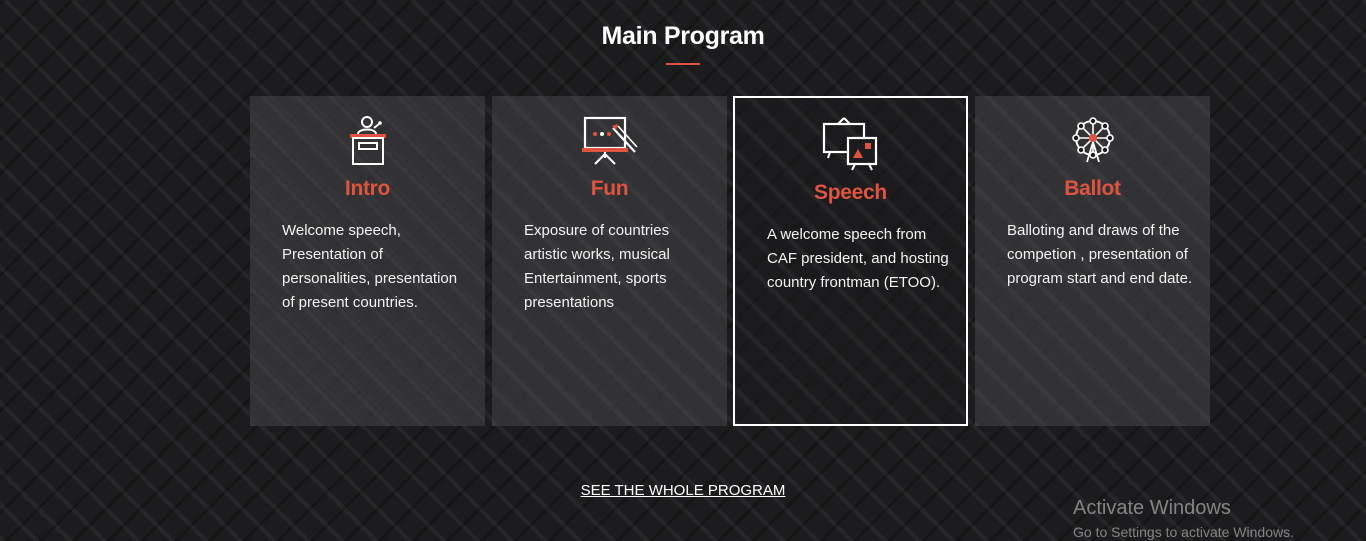 Image resolution: width=1366 pixels, height=541 pixels. What do you see at coordinates (609, 142) in the screenshot?
I see `easel-presentation-icon` at bounding box center [609, 142].